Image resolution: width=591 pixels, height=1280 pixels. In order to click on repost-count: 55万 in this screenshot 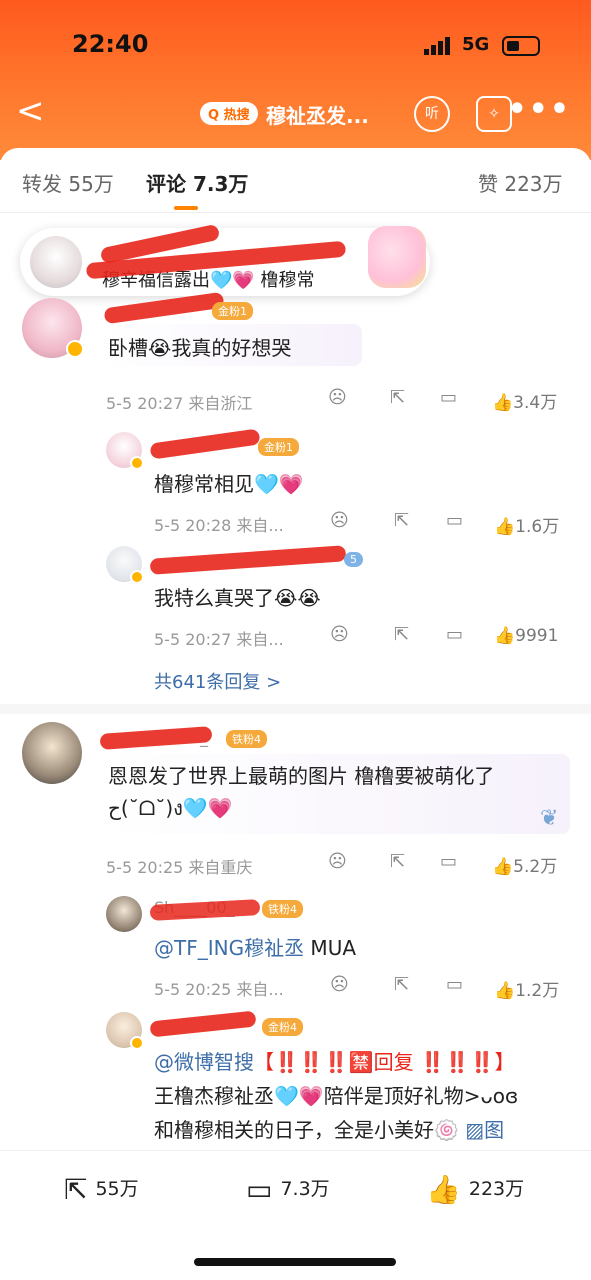, I will do `click(117, 1189)`.